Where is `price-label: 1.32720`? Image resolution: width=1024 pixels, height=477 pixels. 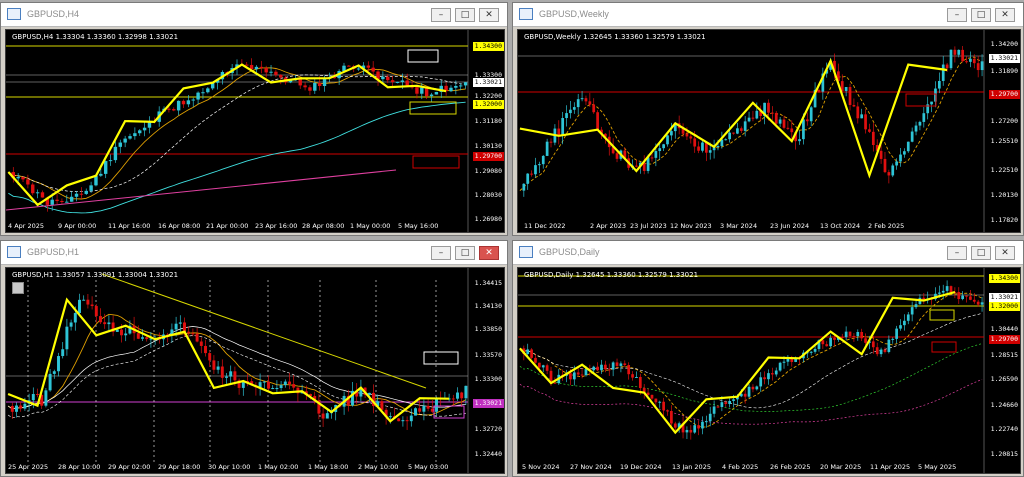 price-label: 1.32720 is located at coordinates (488, 429).